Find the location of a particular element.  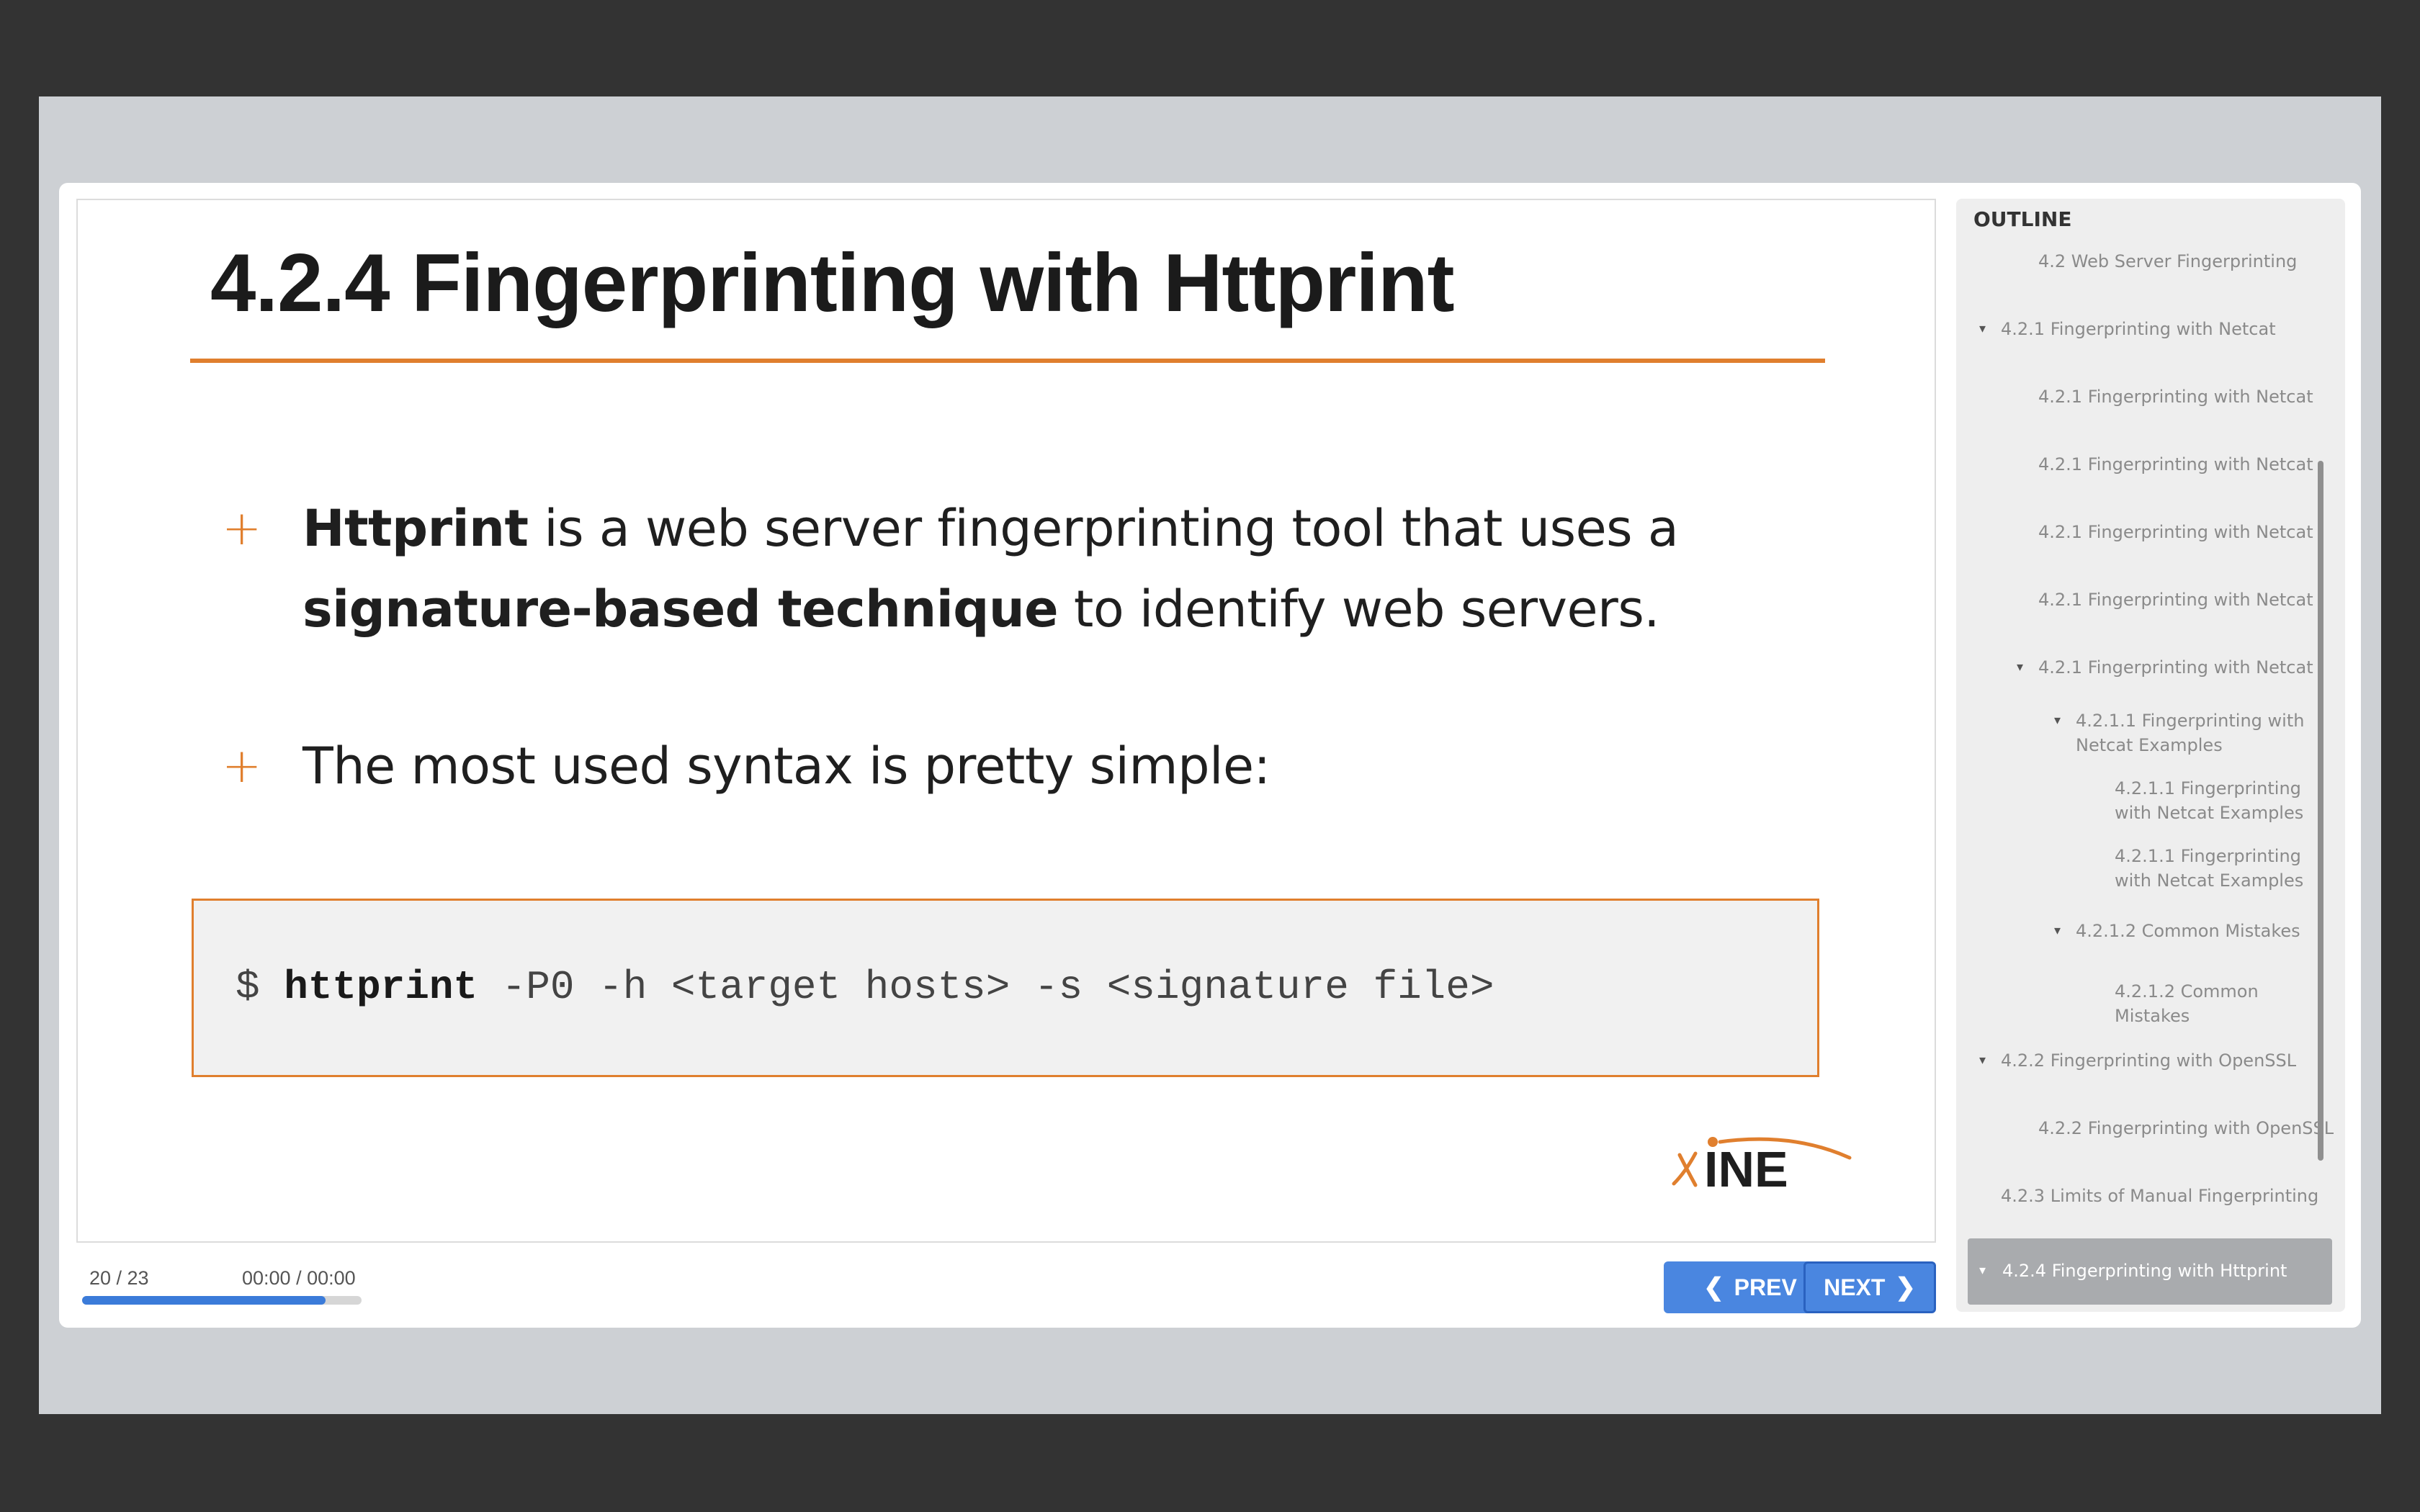

bullet-1-text-b: to identify web servers. is located at coordinates (1359, 609).